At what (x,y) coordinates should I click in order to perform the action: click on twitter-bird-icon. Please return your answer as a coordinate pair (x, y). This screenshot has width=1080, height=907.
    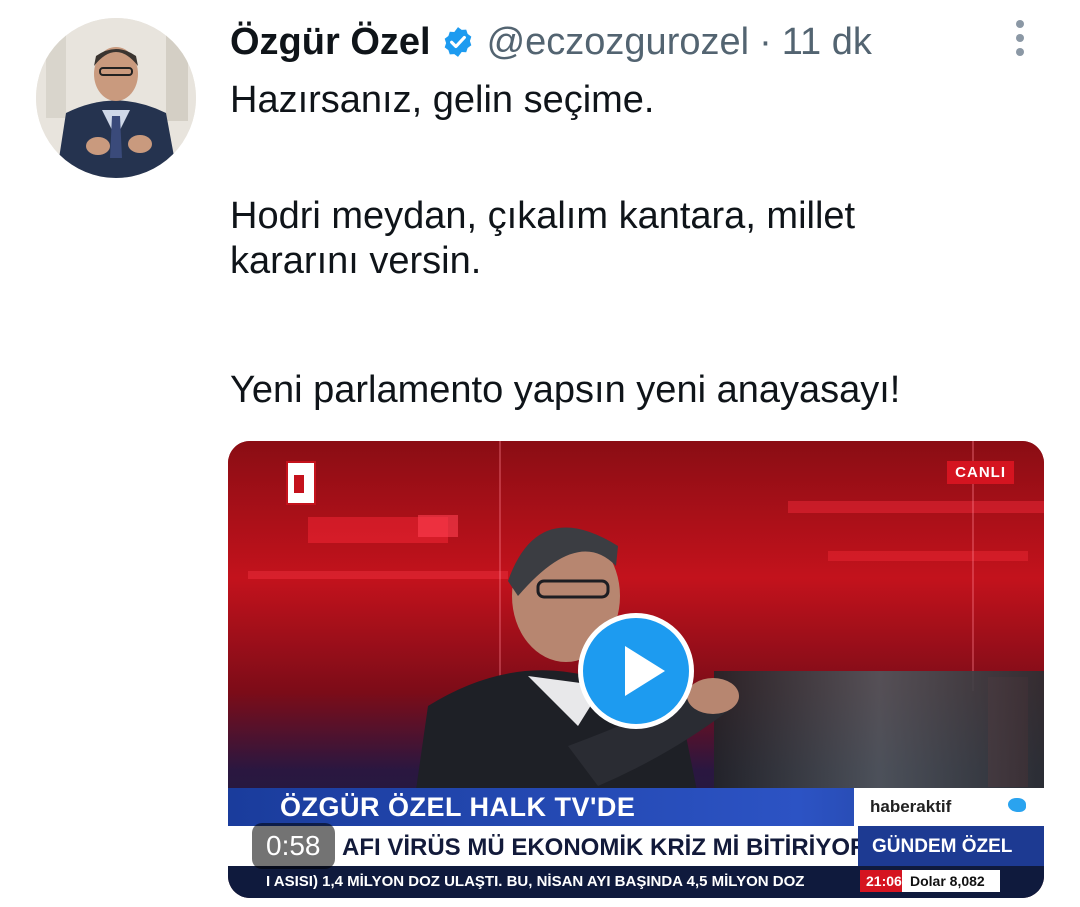
    Looking at the image, I should click on (1017, 805).